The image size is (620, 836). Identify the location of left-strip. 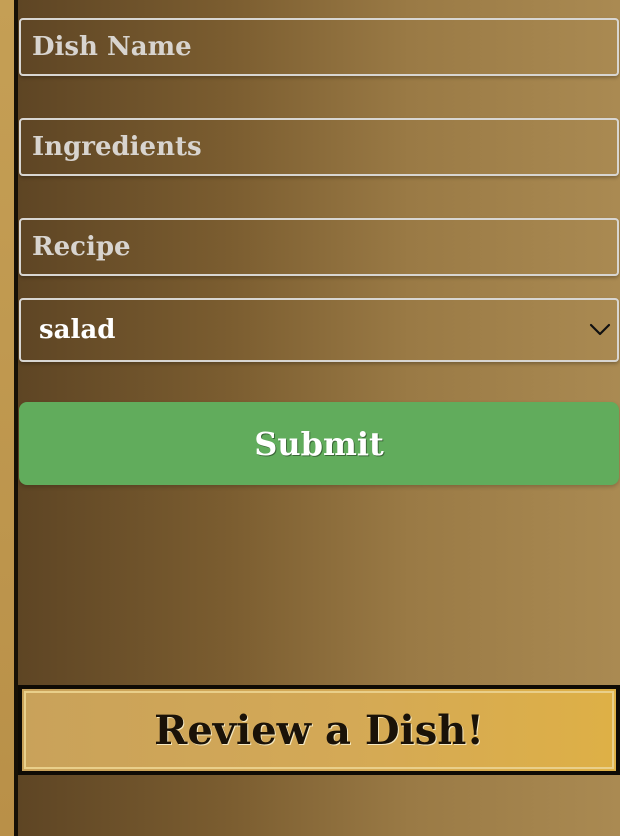
(7, 418).